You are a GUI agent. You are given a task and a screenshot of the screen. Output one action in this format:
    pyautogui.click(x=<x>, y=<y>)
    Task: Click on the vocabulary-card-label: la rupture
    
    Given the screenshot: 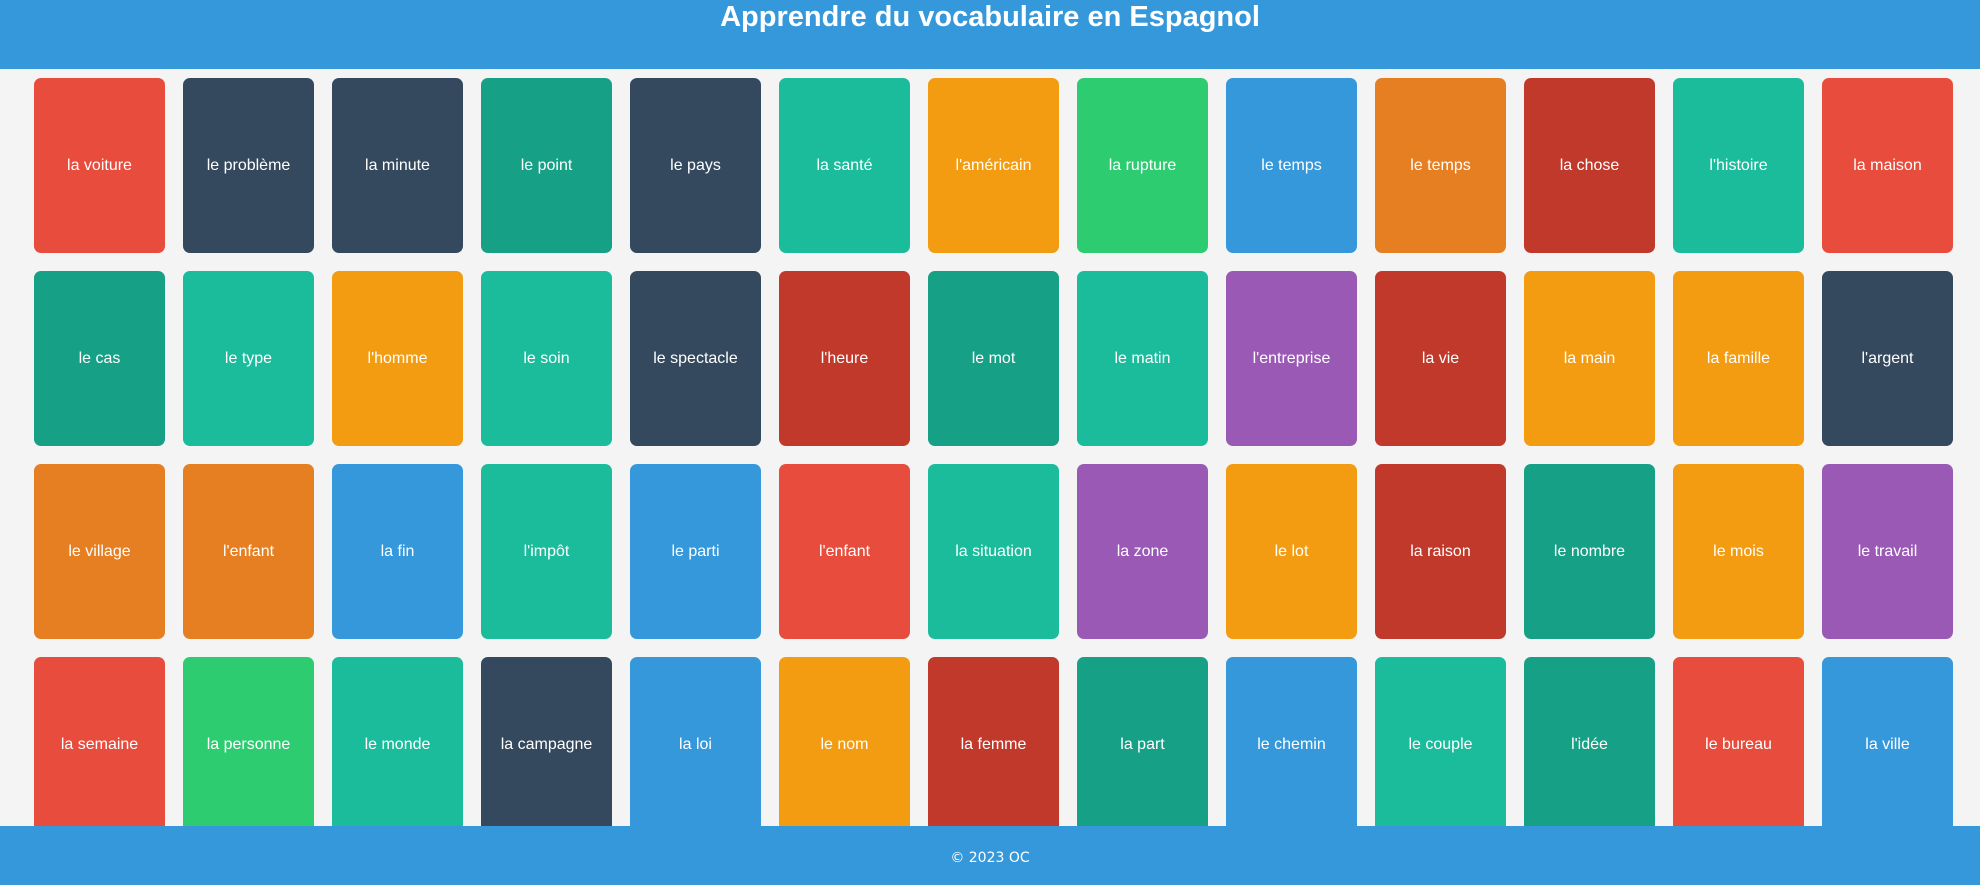 What is the action you would take?
    pyautogui.click(x=1142, y=165)
    